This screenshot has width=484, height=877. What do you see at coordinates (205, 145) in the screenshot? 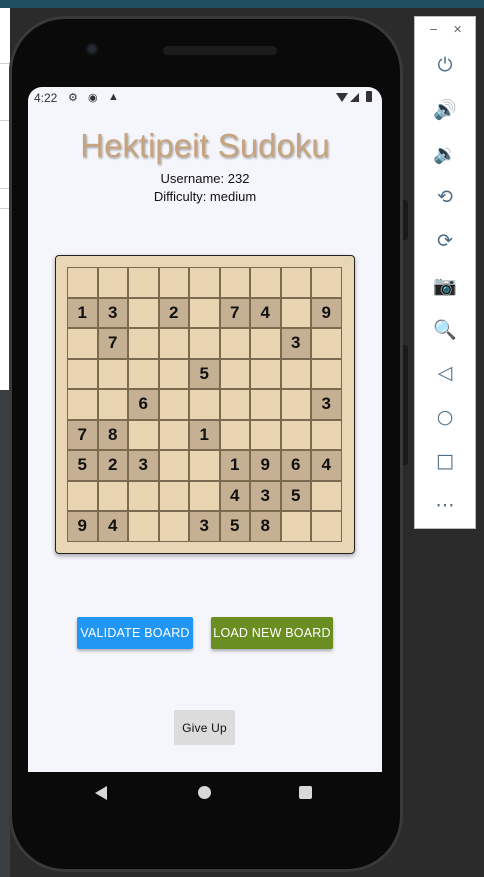
I see `app-title: Hektipeit Sudoku` at bounding box center [205, 145].